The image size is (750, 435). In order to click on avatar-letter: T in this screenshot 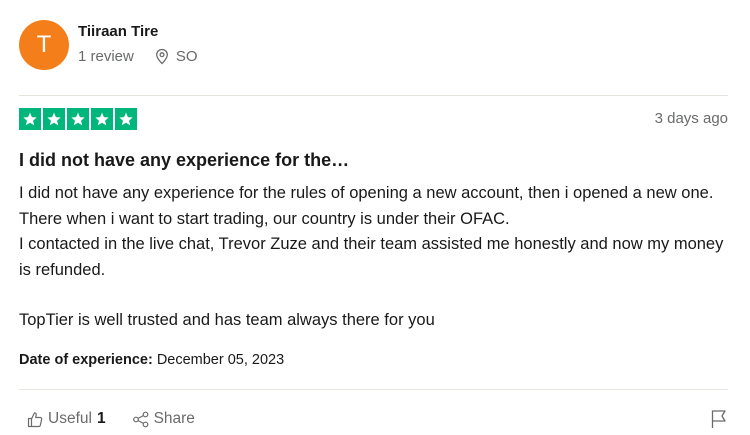, I will do `click(44, 44)`.